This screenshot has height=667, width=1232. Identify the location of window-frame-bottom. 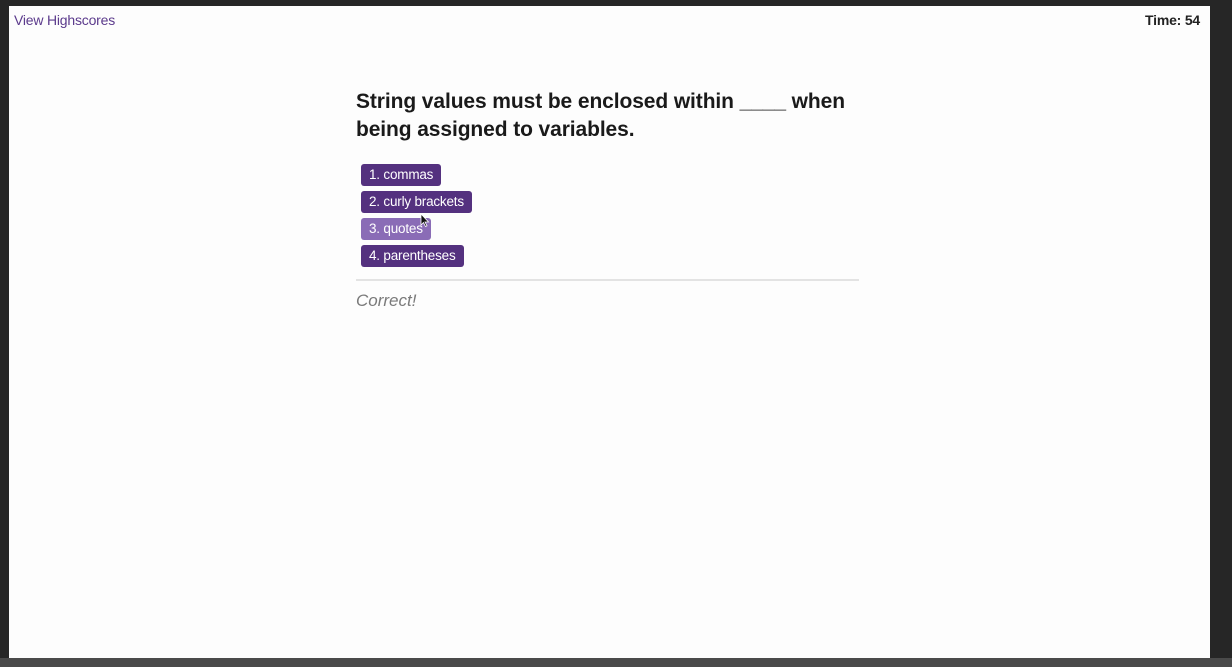
(616, 662).